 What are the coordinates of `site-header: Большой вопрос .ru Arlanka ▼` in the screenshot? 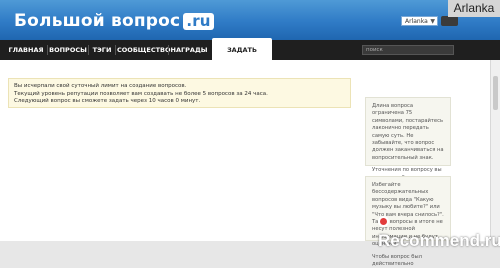 It's located at (250, 20).